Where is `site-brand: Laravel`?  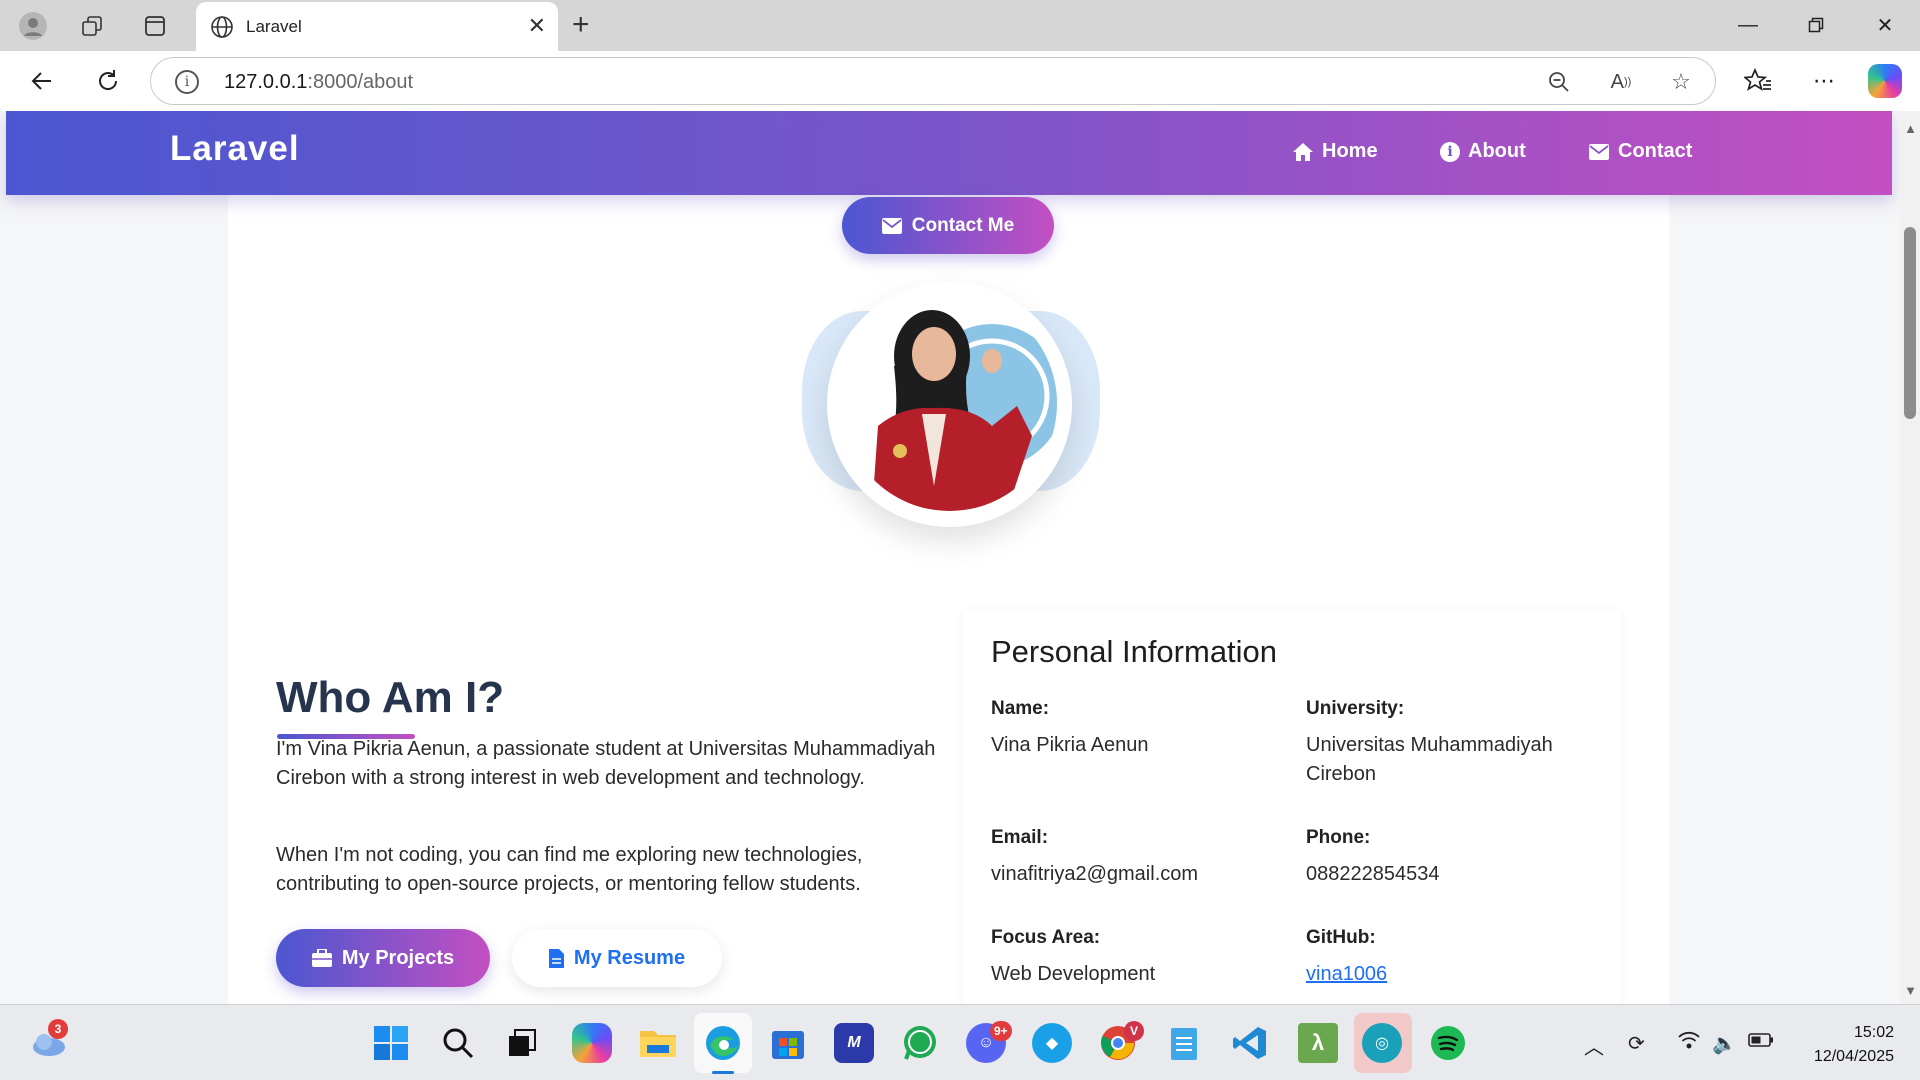
site-brand: Laravel is located at coordinates (235, 149).